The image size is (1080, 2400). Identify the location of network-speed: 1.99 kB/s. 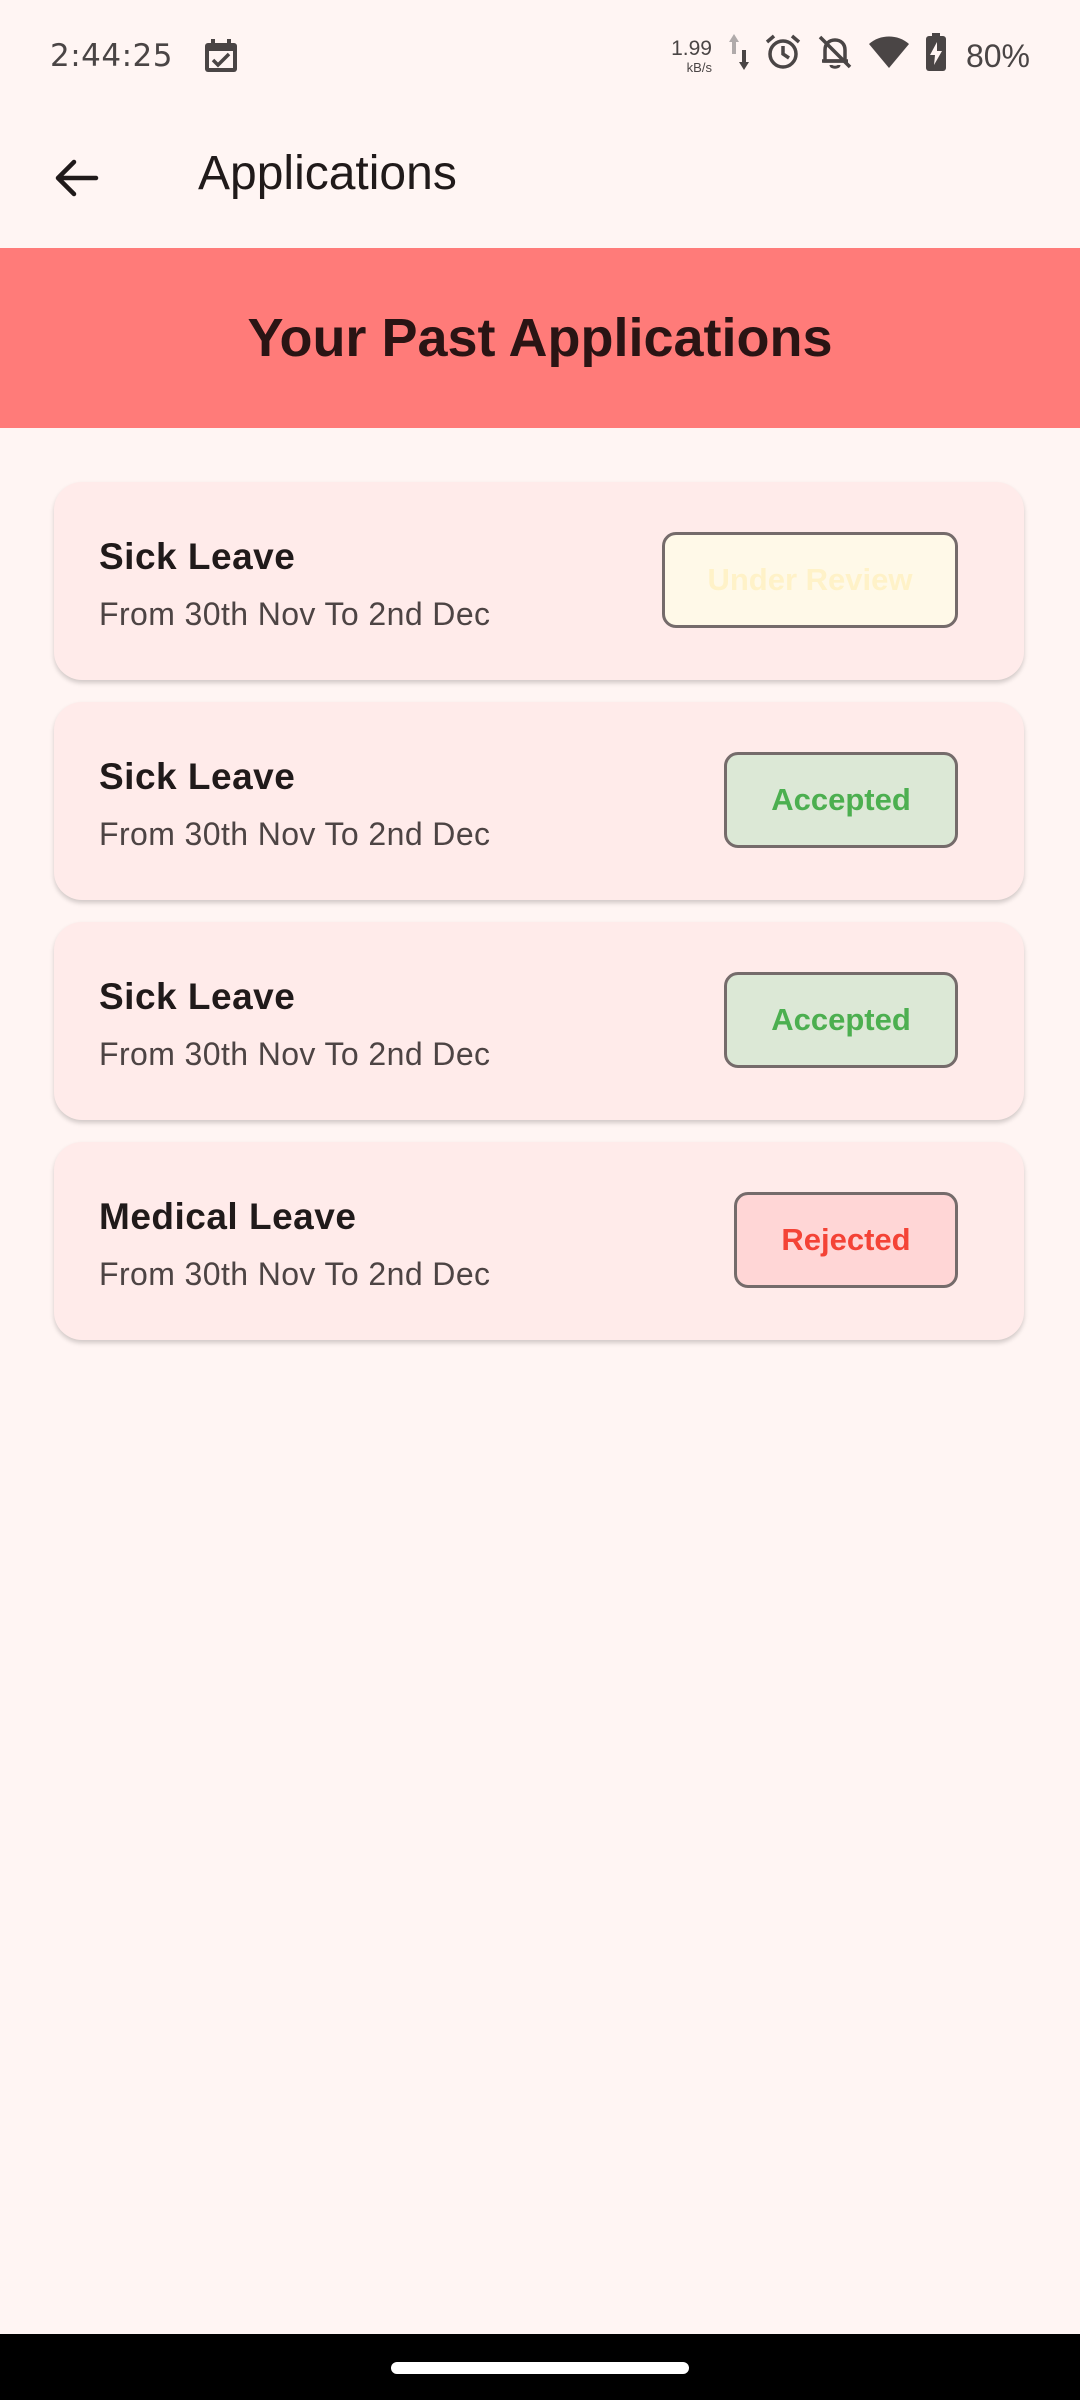
(691, 56).